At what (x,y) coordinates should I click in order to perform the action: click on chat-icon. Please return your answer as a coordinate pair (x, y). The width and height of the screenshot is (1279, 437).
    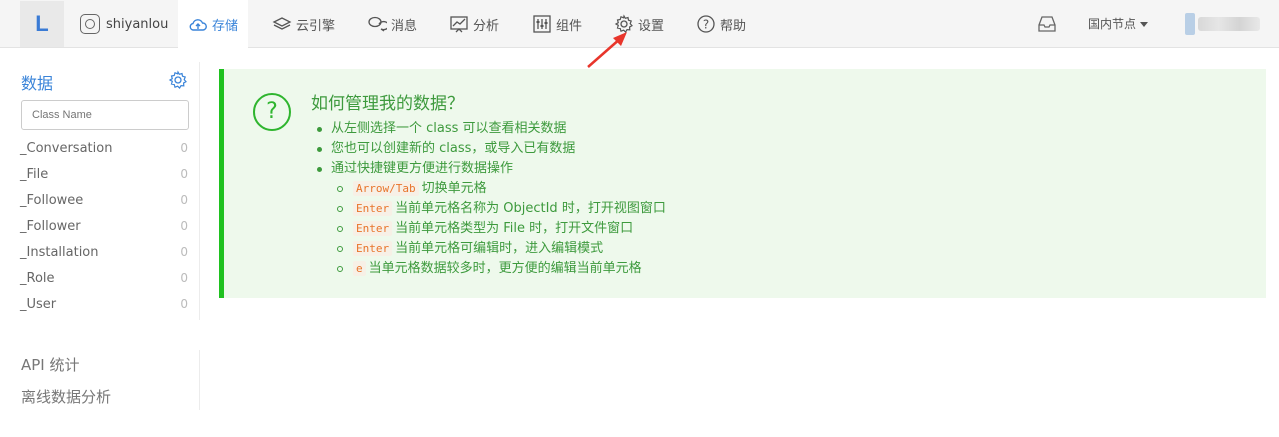
    Looking at the image, I should click on (377, 24).